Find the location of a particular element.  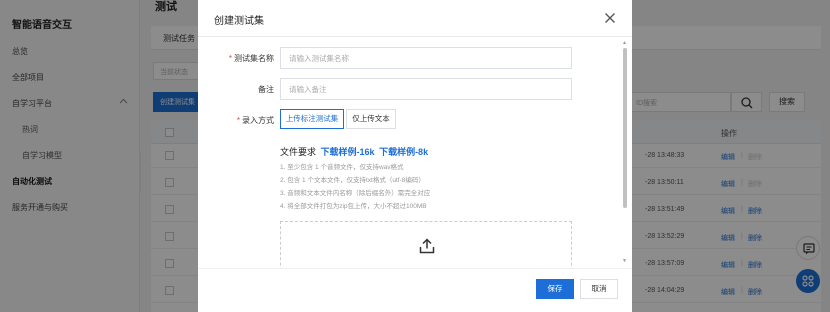

upload-icon is located at coordinates (427, 246).